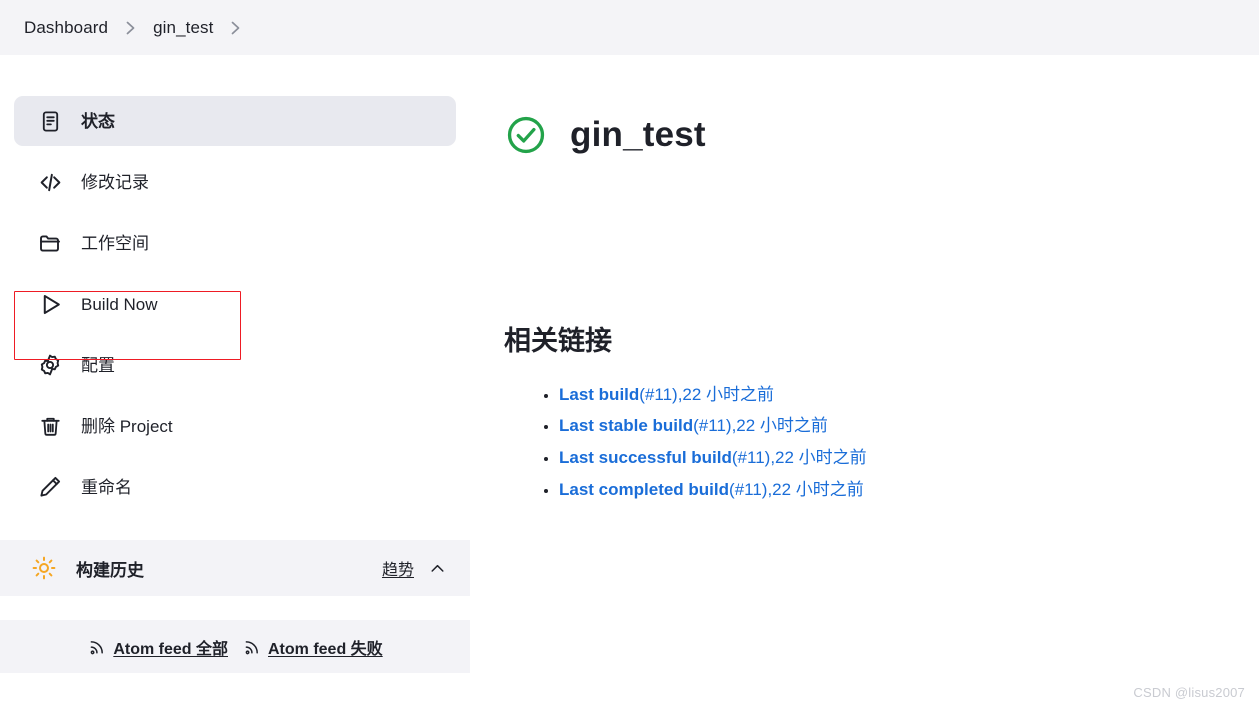 This screenshot has height=708, width=1259. Describe the element at coordinates (50, 243) in the screenshot. I see `folder-icon` at that location.